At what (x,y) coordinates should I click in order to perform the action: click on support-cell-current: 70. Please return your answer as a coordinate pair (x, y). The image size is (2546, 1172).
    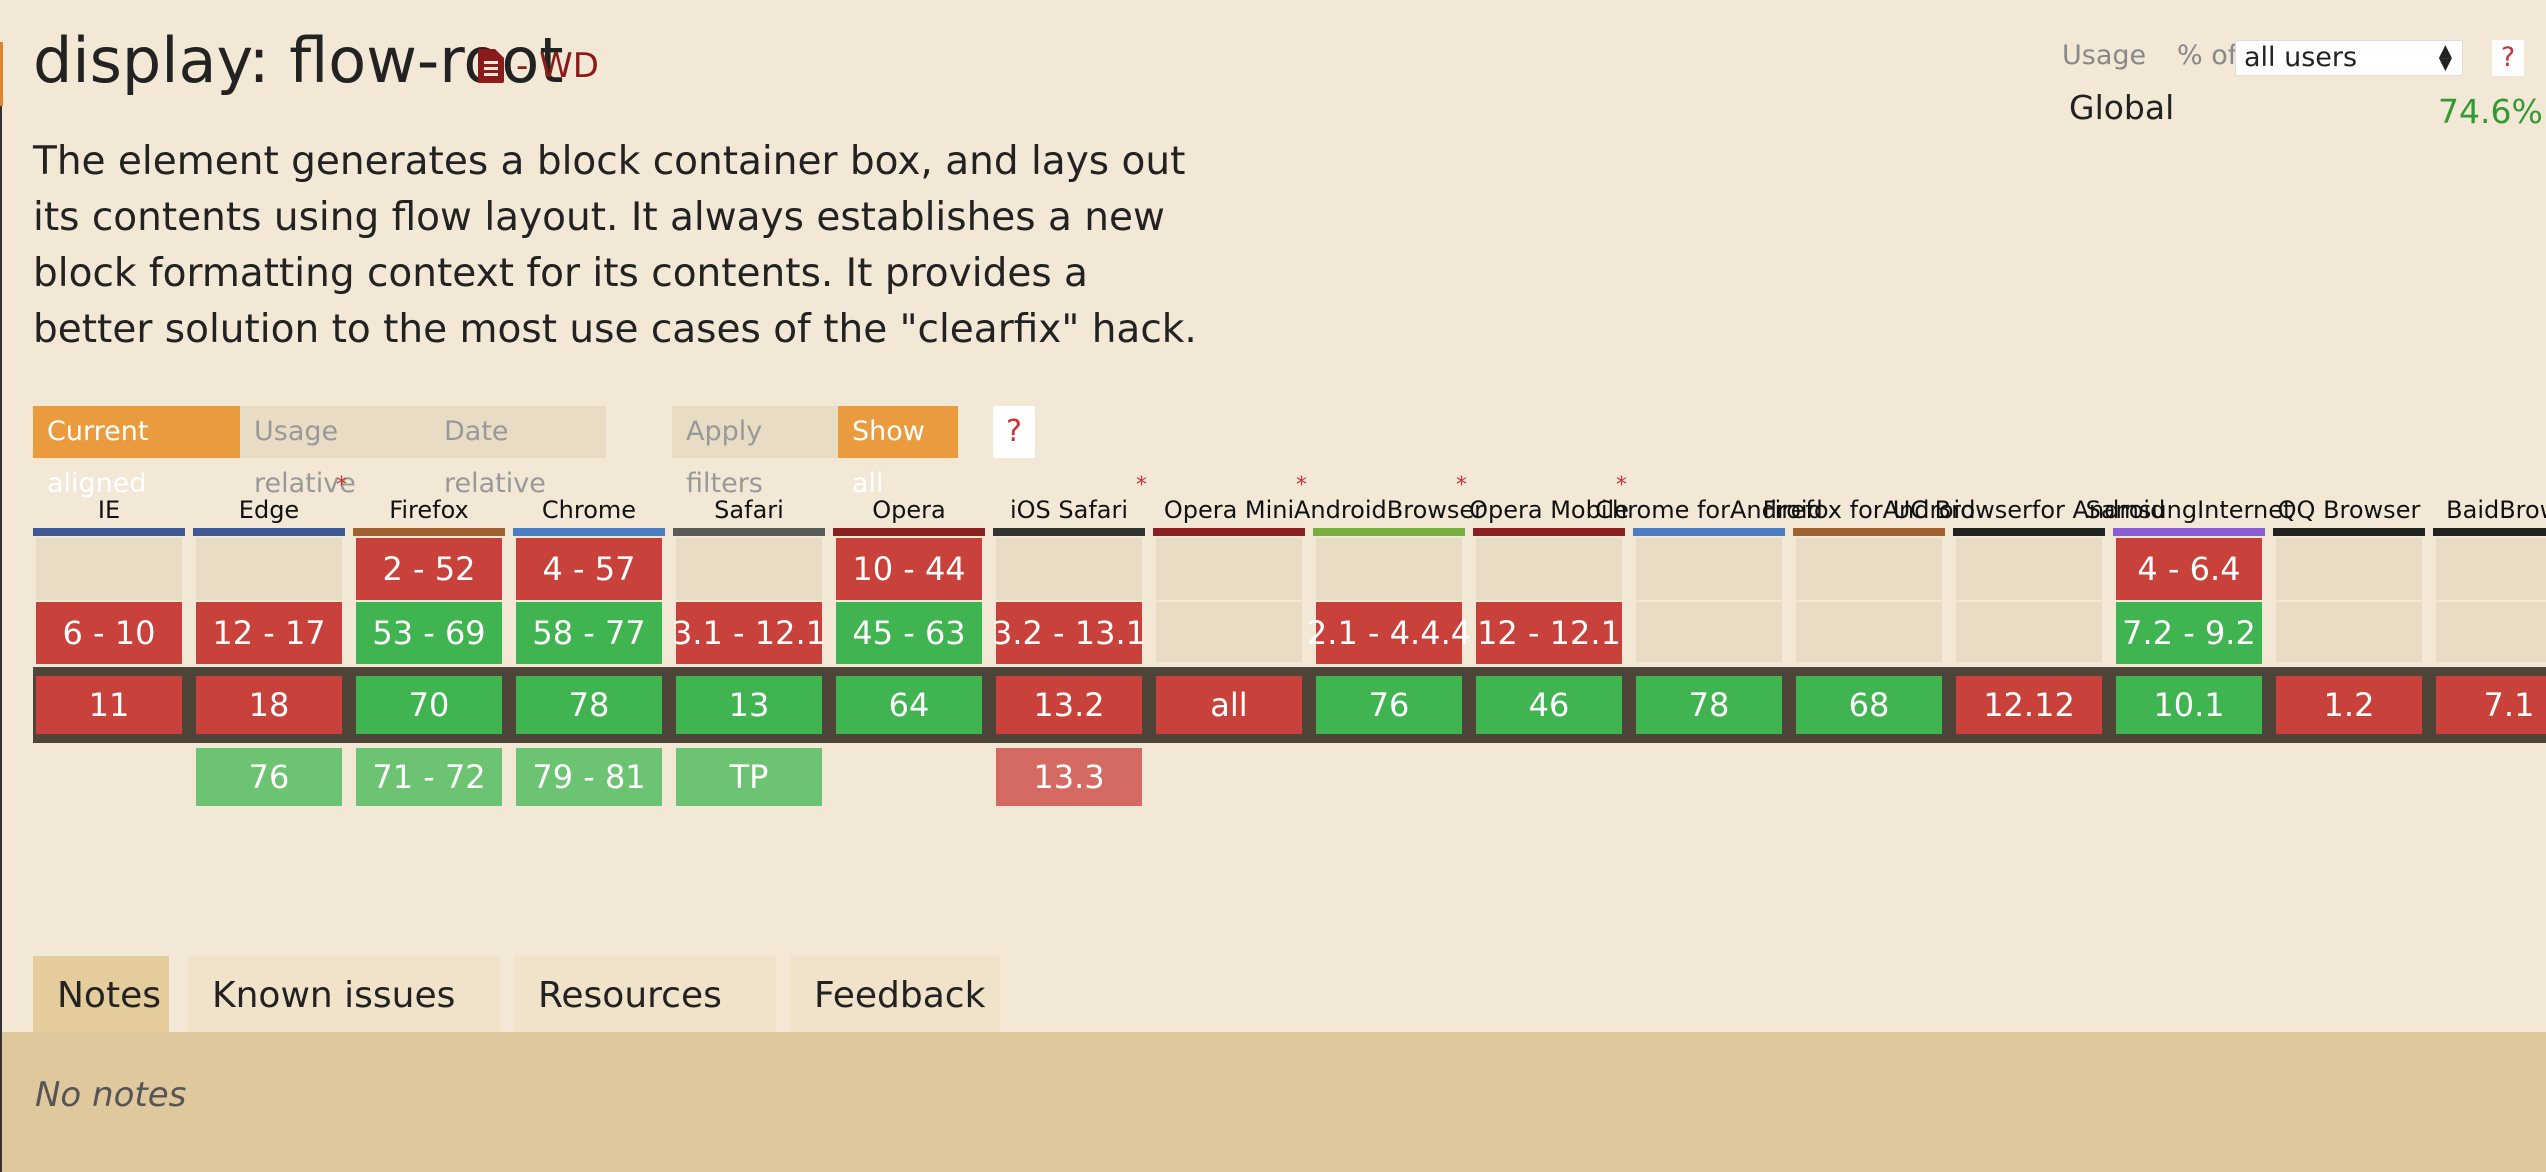
    Looking at the image, I should click on (429, 705).